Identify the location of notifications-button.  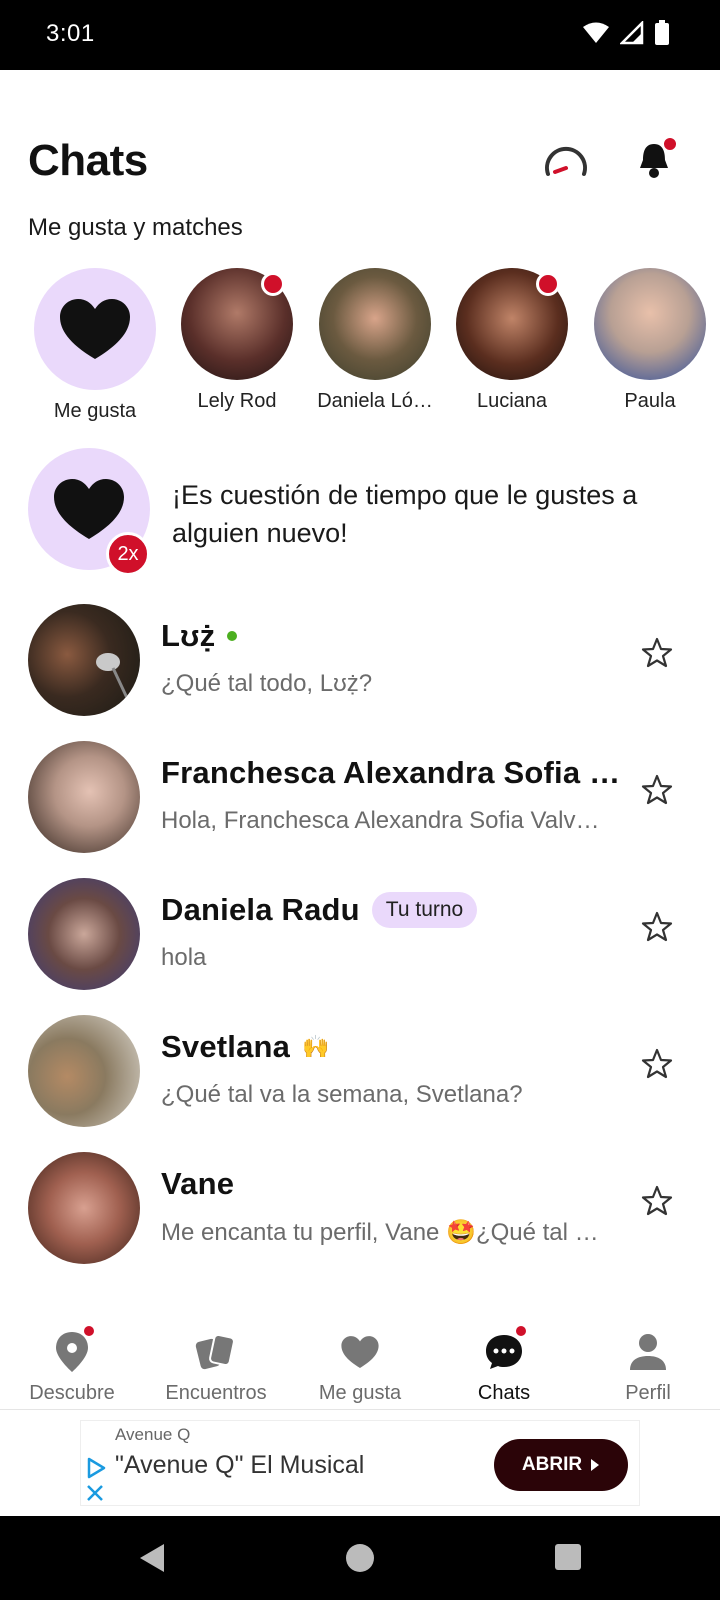
(654, 160).